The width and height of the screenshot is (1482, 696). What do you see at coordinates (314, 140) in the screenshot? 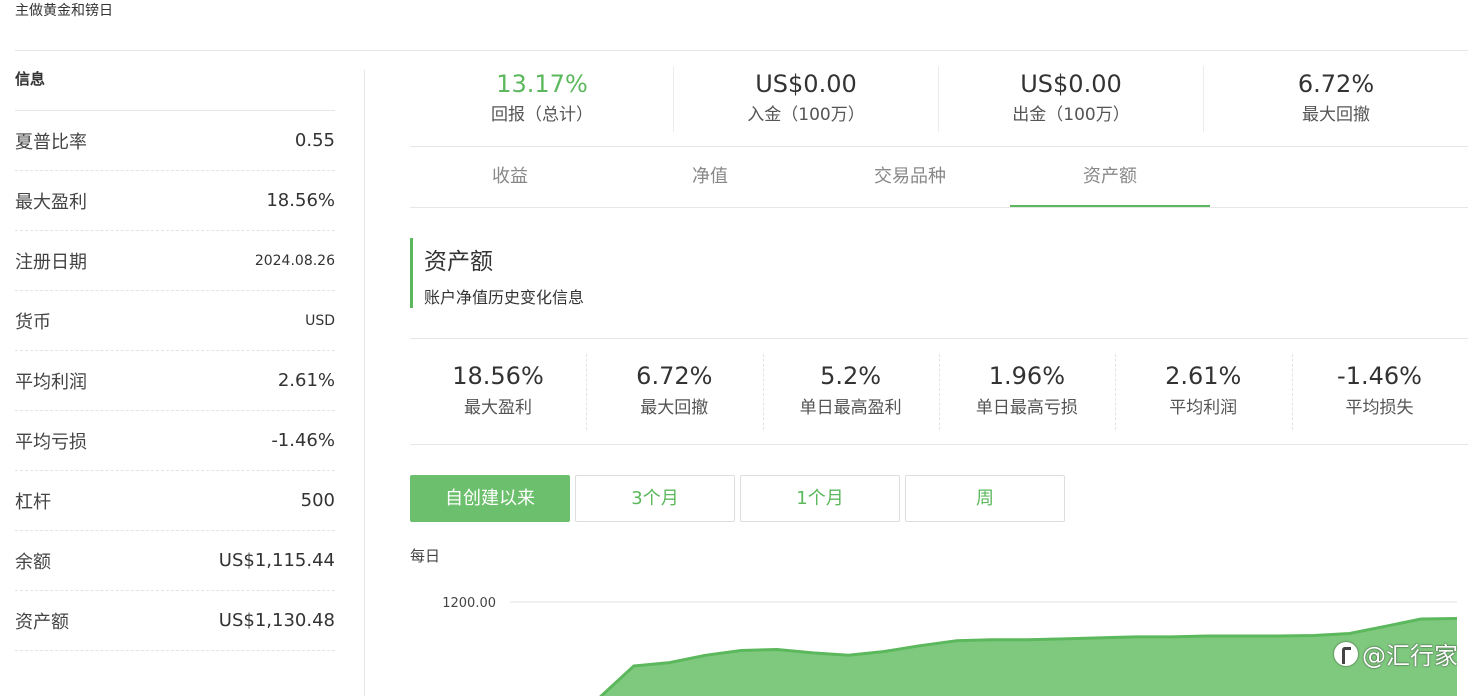
I see `info-value: 0.55` at bounding box center [314, 140].